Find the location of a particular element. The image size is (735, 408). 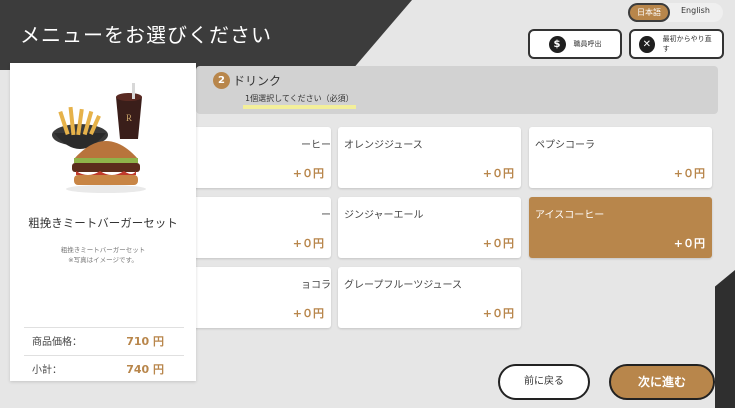

staff-call-label: 職員呼出 is located at coordinates (587, 44).